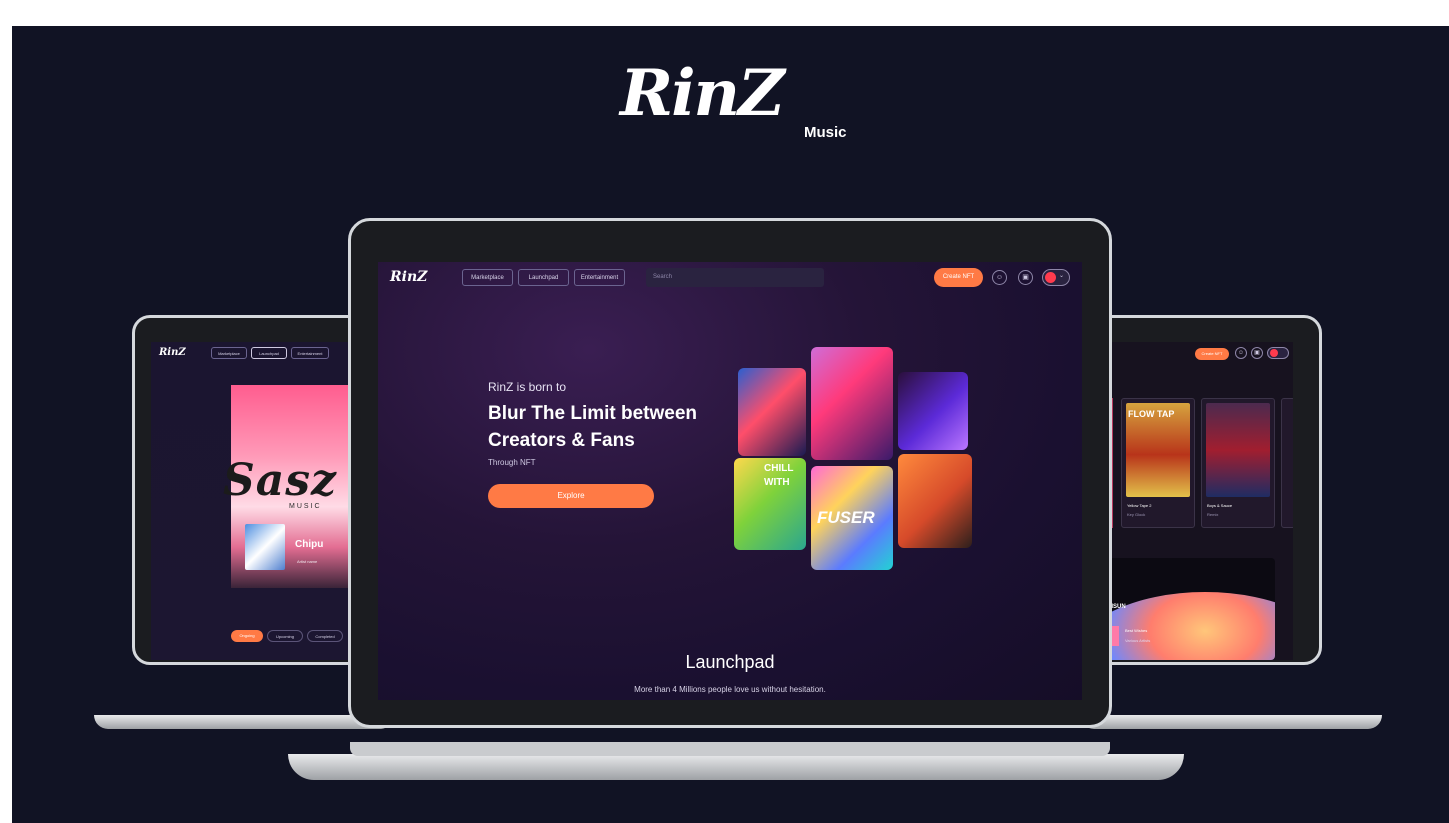  Describe the element at coordinates (825, 132) in the screenshot. I see `brand-logo-subtitle: Music` at that location.